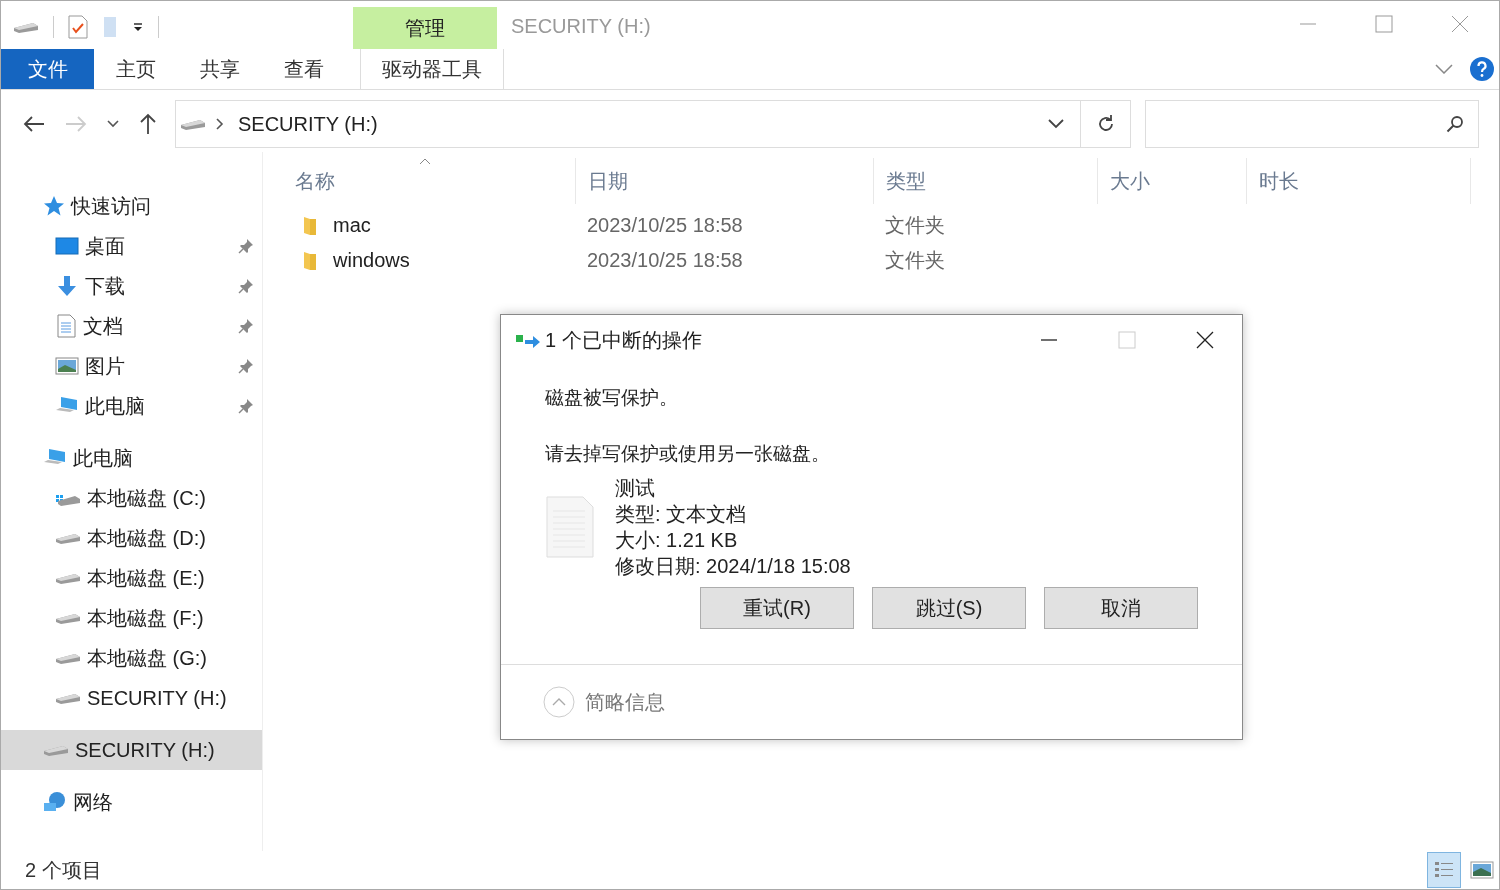 The height and width of the screenshot is (890, 1500). Describe the element at coordinates (67, 286) in the screenshot. I see `download-icon` at that location.